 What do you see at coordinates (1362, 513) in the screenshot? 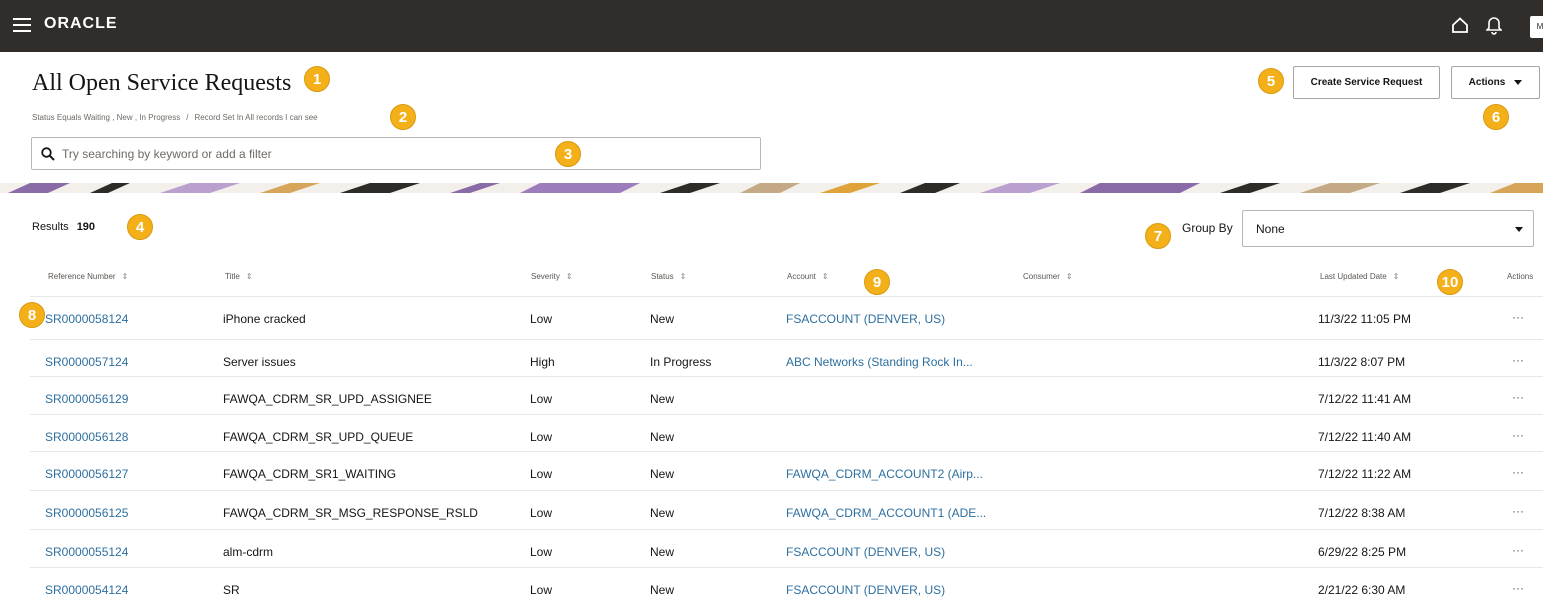
I see `last-updated-cell: 7/12/22 8:38 AM` at bounding box center [1362, 513].